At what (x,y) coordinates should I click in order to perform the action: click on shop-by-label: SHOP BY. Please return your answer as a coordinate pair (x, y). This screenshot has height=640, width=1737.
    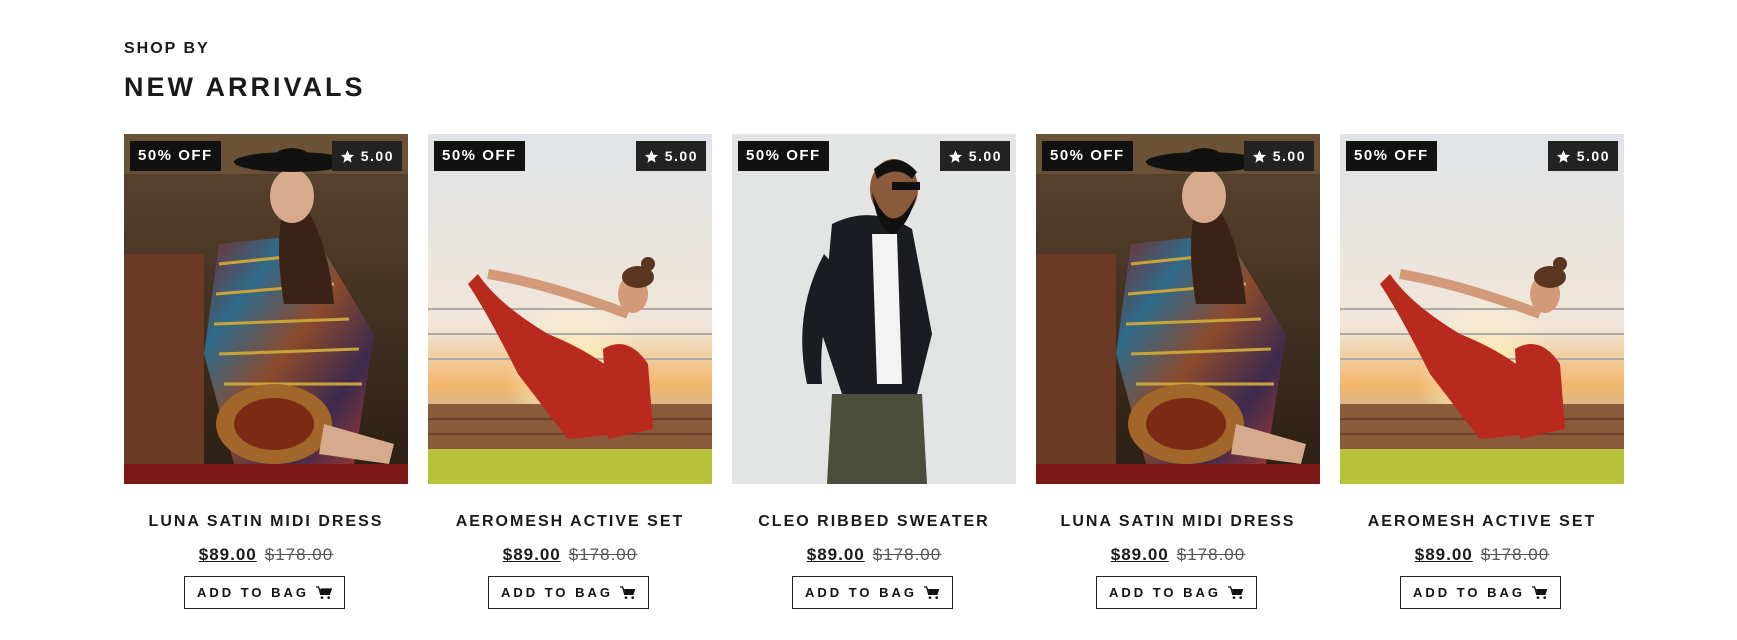
    Looking at the image, I should click on (167, 48).